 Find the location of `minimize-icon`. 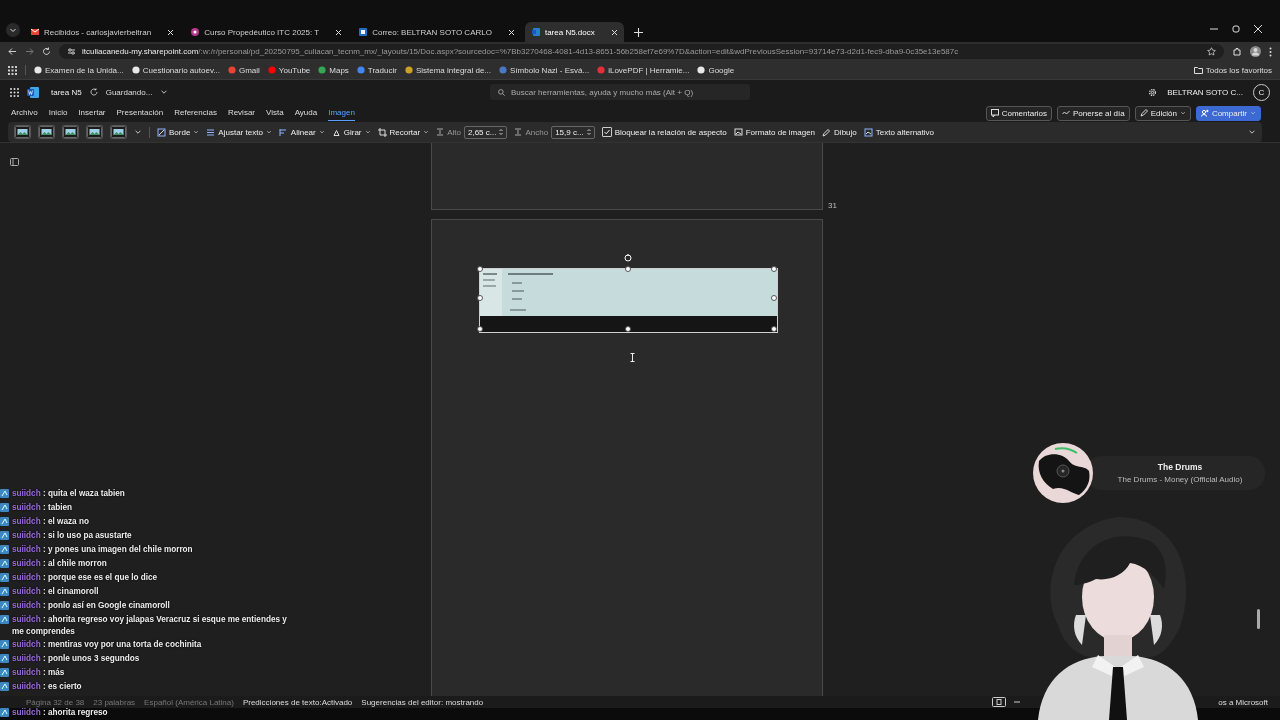

minimize-icon is located at coordinates (1214, 29).